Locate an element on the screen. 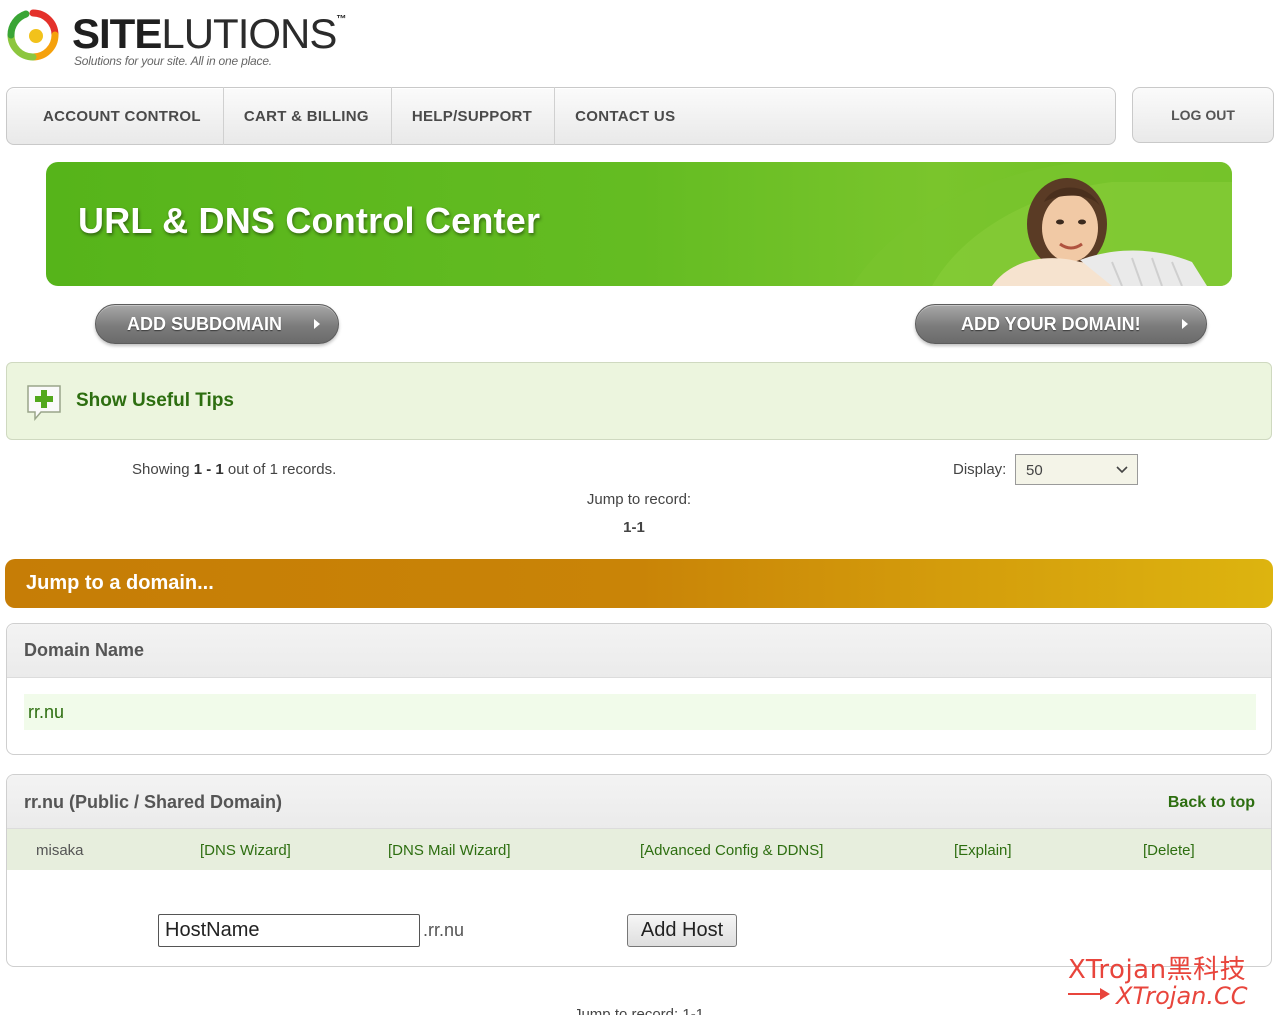  logo-wordmark: SITELUTIONS™ is located at coordinates (209, 33).